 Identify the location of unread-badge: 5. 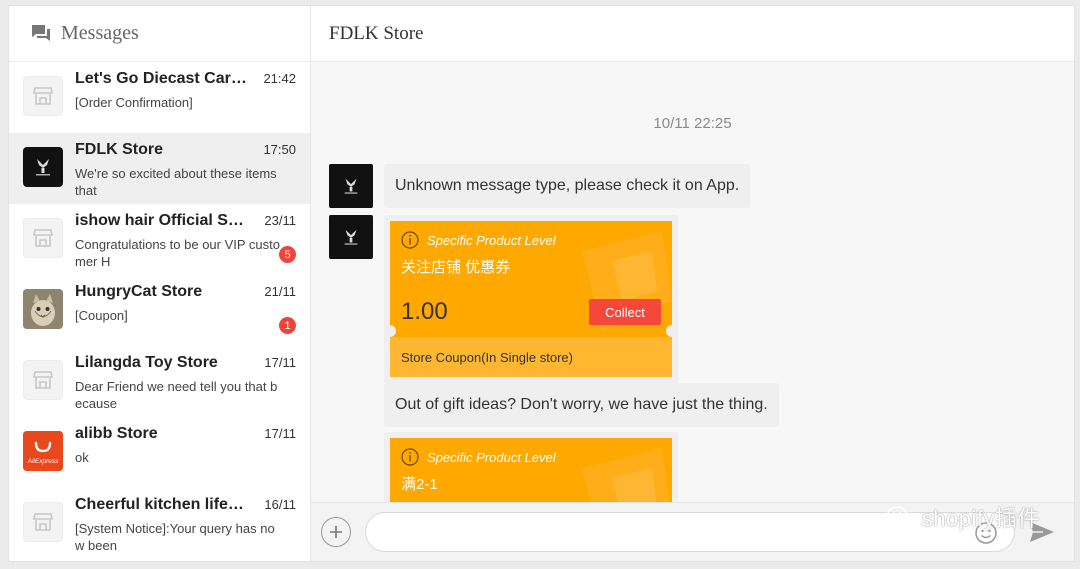
(287, 254).